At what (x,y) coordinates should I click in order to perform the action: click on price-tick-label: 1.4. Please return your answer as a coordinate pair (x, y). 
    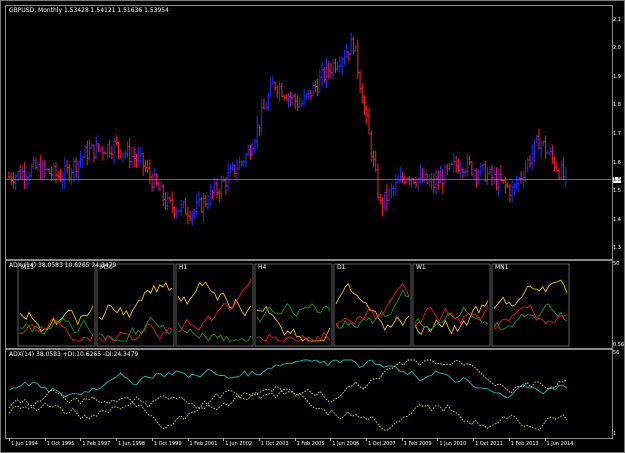
    Looking at the image, I should click on (617, 219).